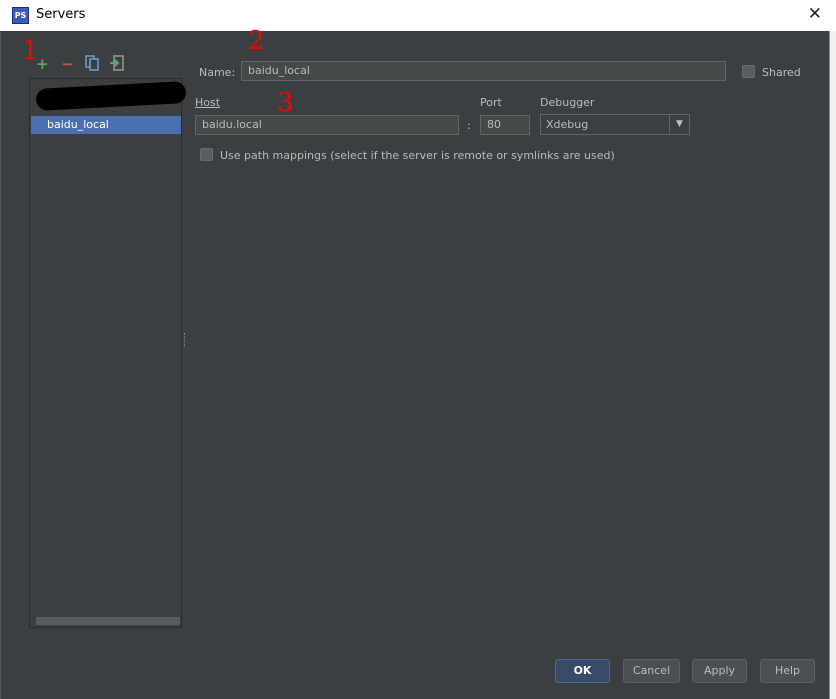 The width and height of the screenshot is (836, 699). What do you see at coordinates (108, 621) in the screenshot?
I see `horizontal-scrollbar` at bounding box center [108, 621].